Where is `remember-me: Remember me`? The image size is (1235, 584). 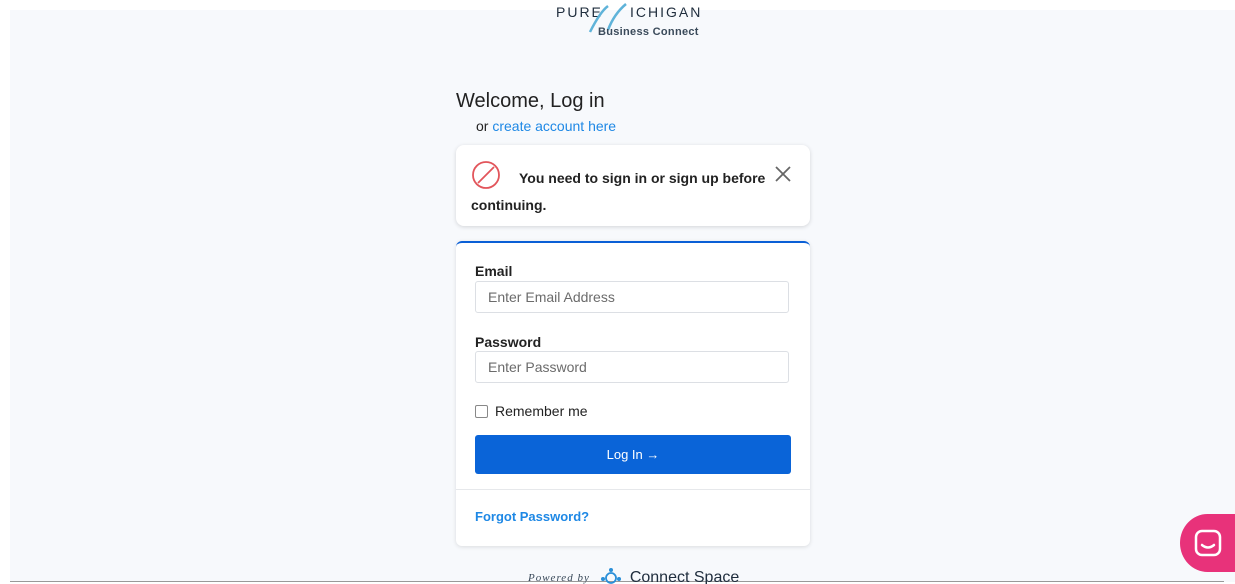 remember-me: Remember me is located at coordinates (531, 411).